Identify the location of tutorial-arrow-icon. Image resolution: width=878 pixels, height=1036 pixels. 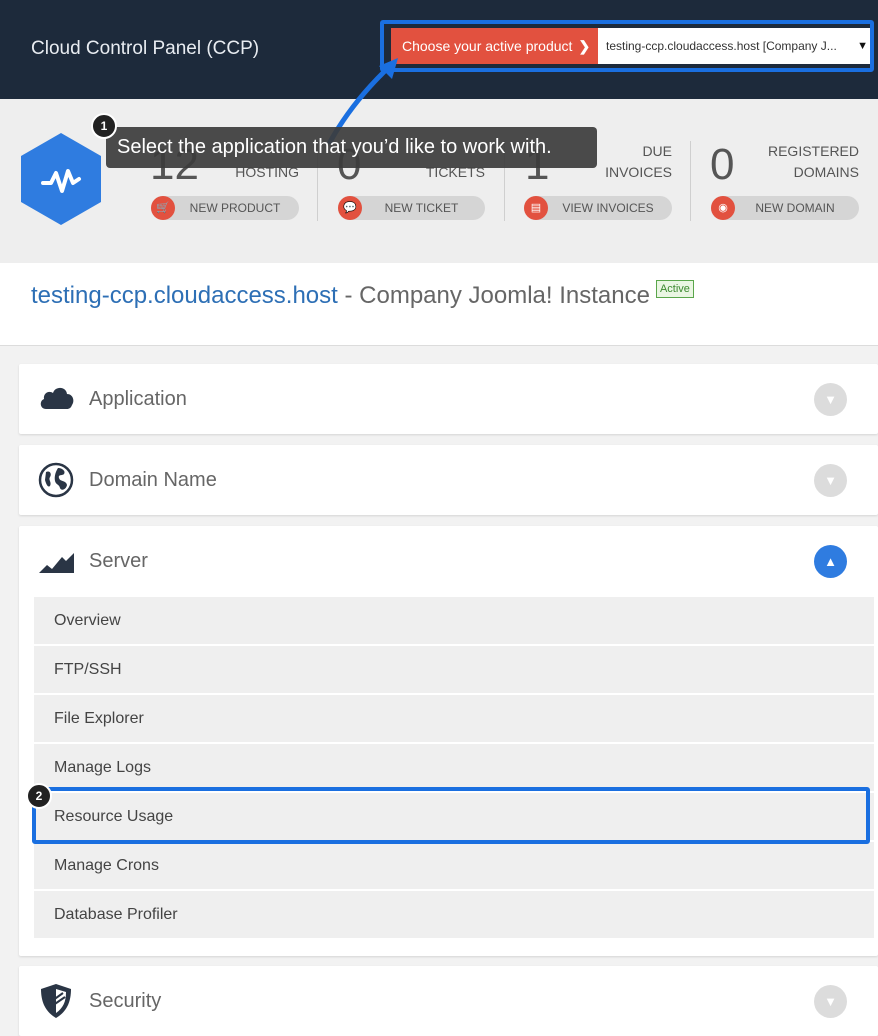
(362, 101).